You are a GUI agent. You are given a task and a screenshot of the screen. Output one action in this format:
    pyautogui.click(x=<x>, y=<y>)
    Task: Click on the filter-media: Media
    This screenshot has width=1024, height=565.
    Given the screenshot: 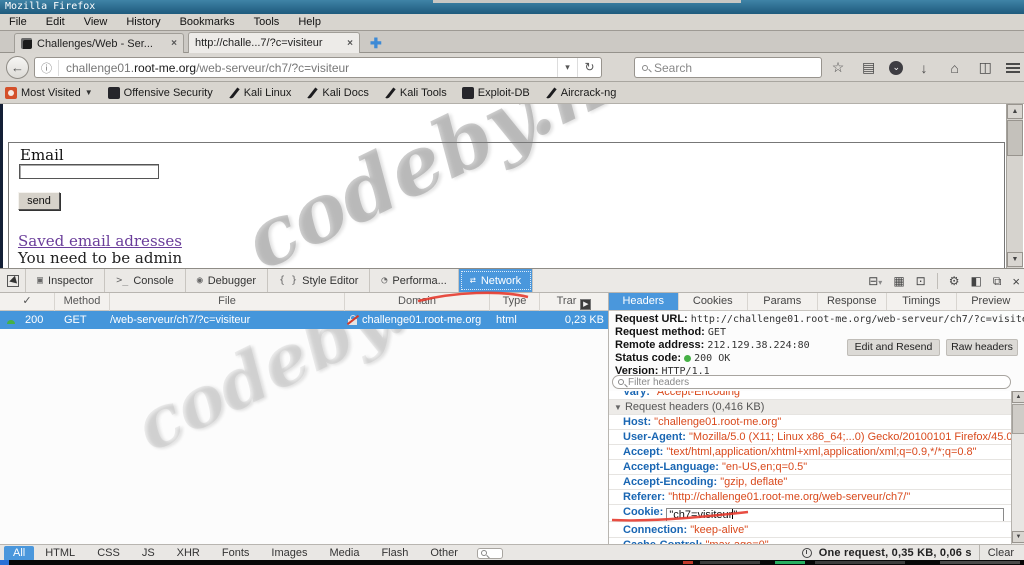 What is the action you would take?
    pyautogui.click(x=344, y=553)
    